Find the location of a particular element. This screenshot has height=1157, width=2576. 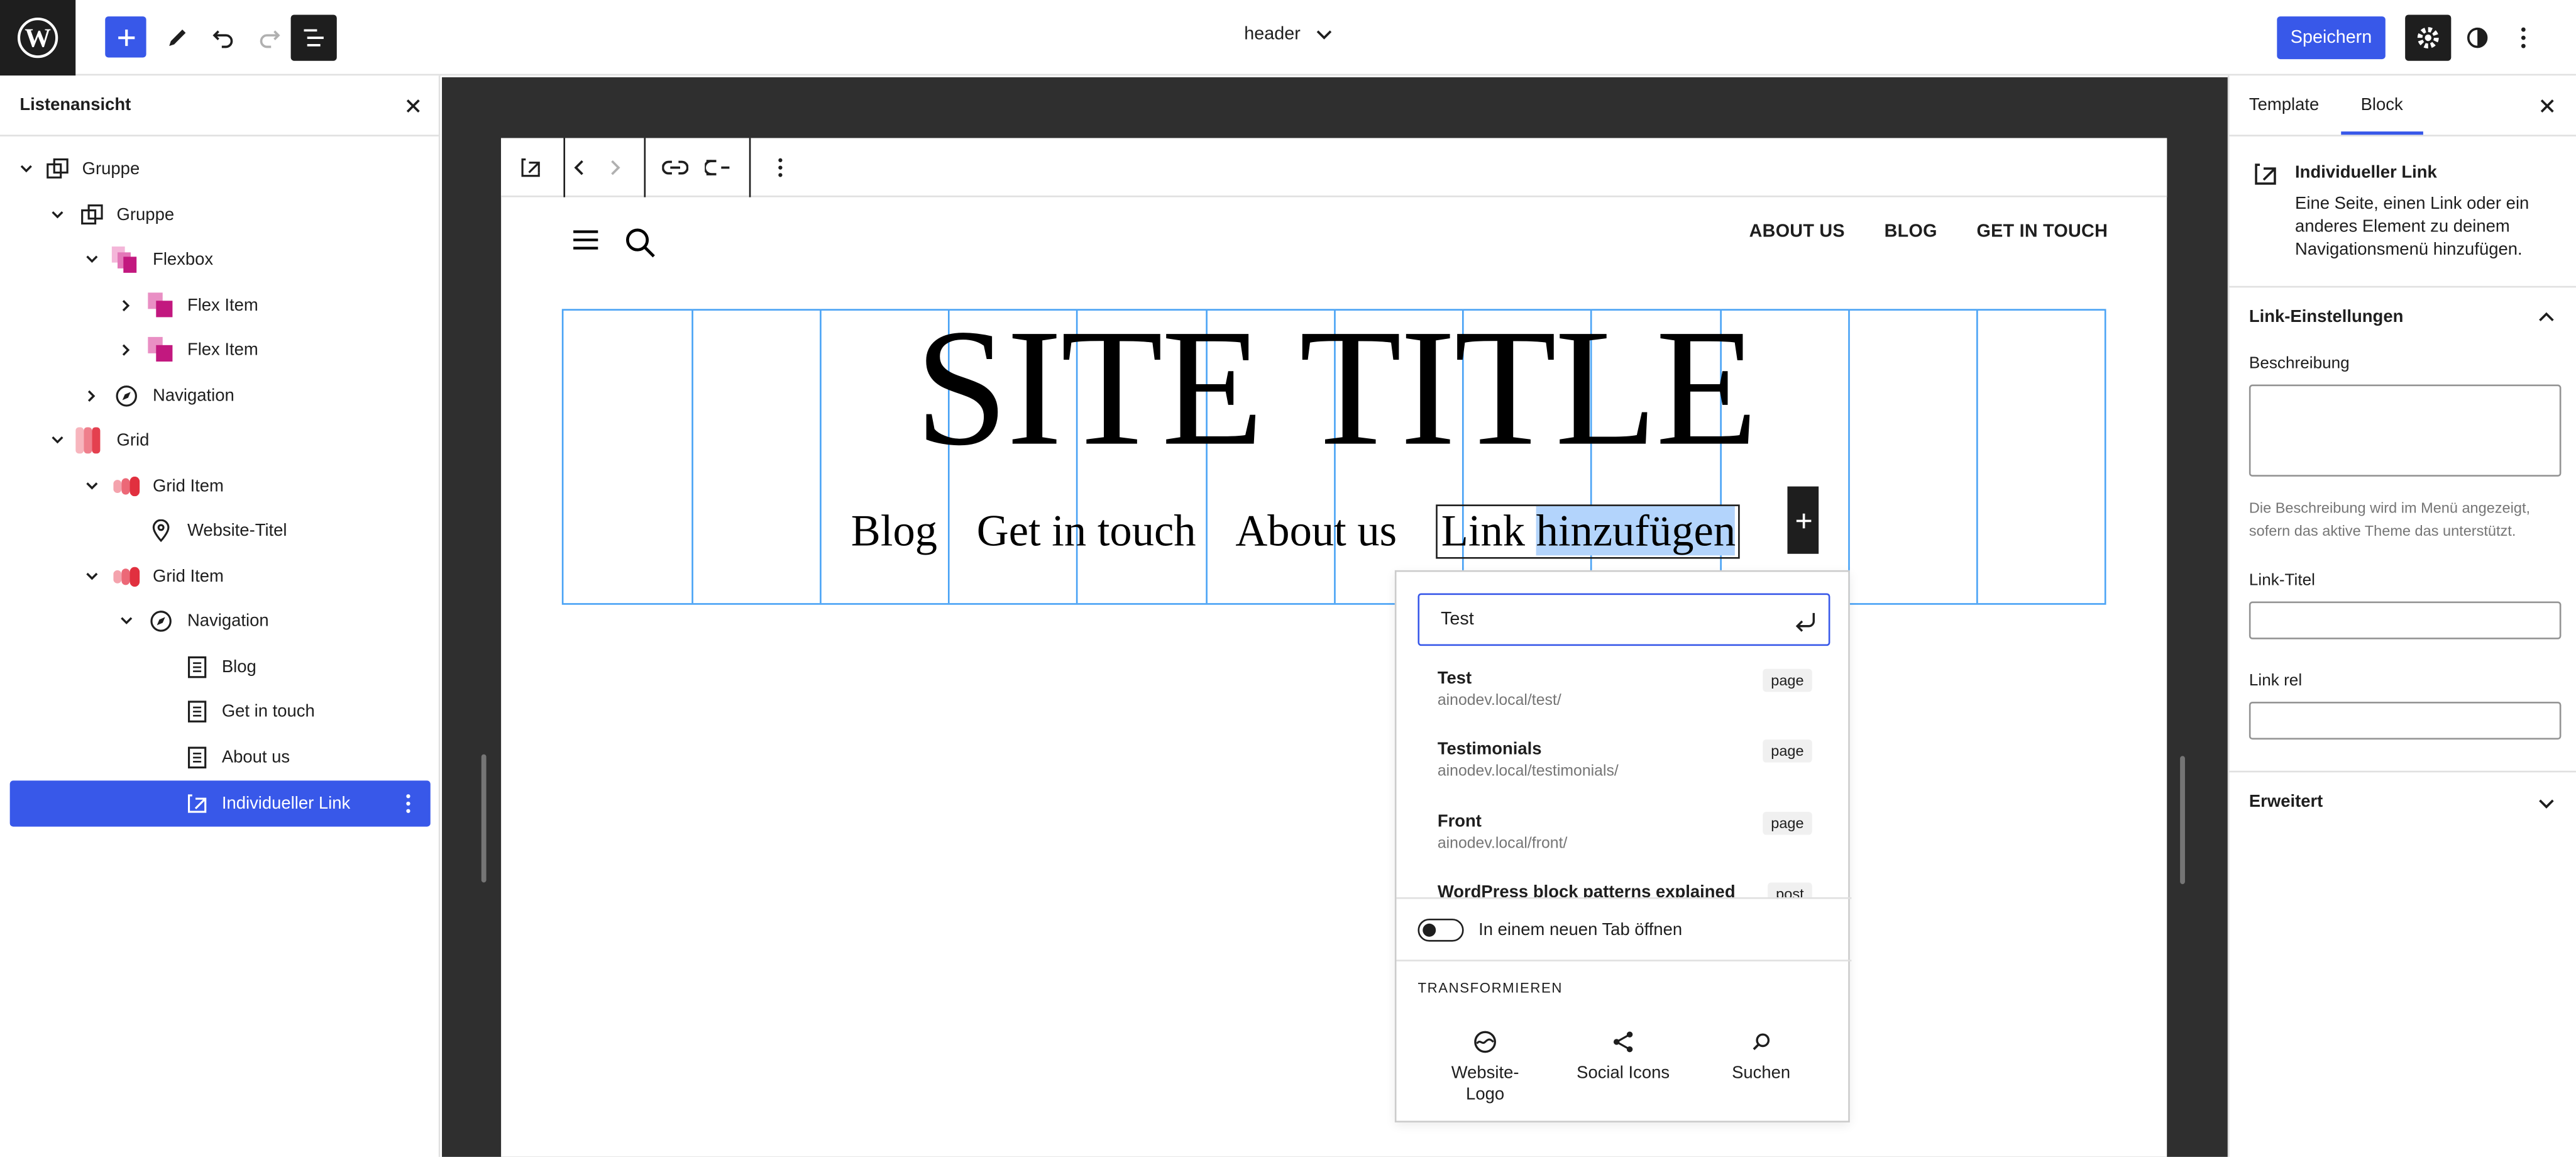

list-item-individueller-link: Individueller Link is located at coordinates (220, 804).